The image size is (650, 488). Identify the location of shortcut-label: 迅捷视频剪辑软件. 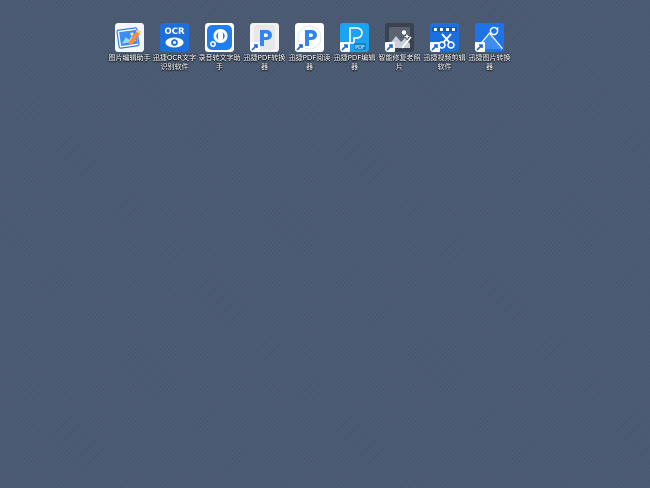
(444, 62).